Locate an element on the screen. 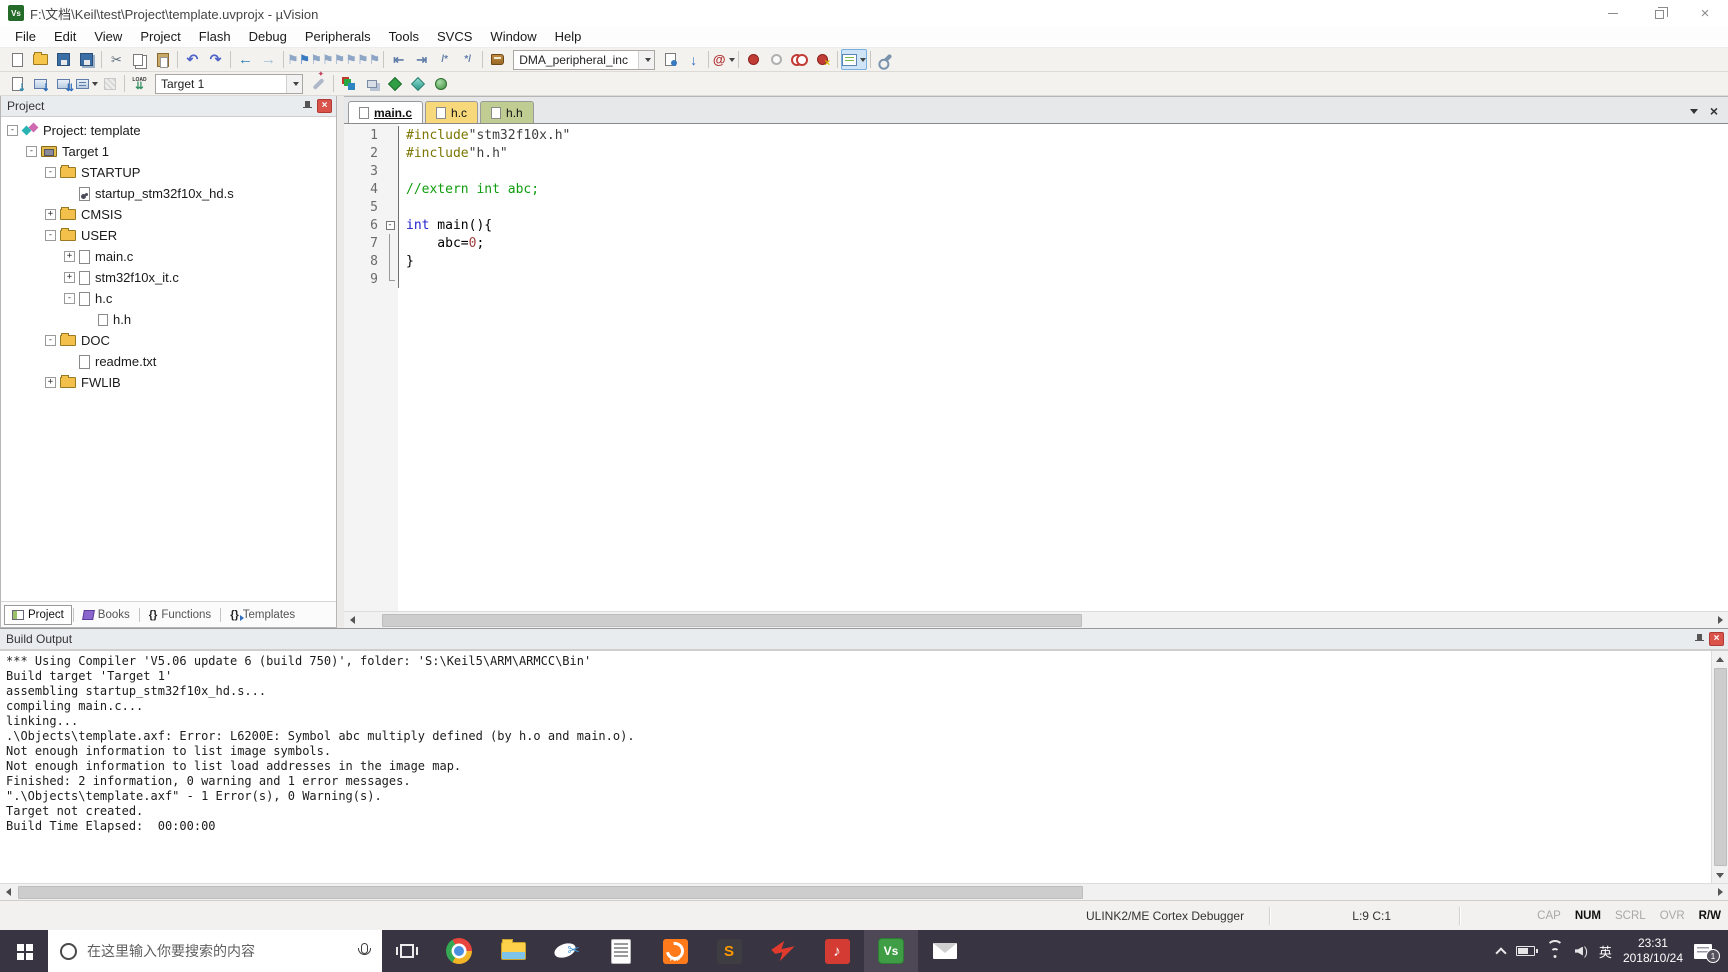  menu-svcs: SVCS is located at coordinates (454, 36).